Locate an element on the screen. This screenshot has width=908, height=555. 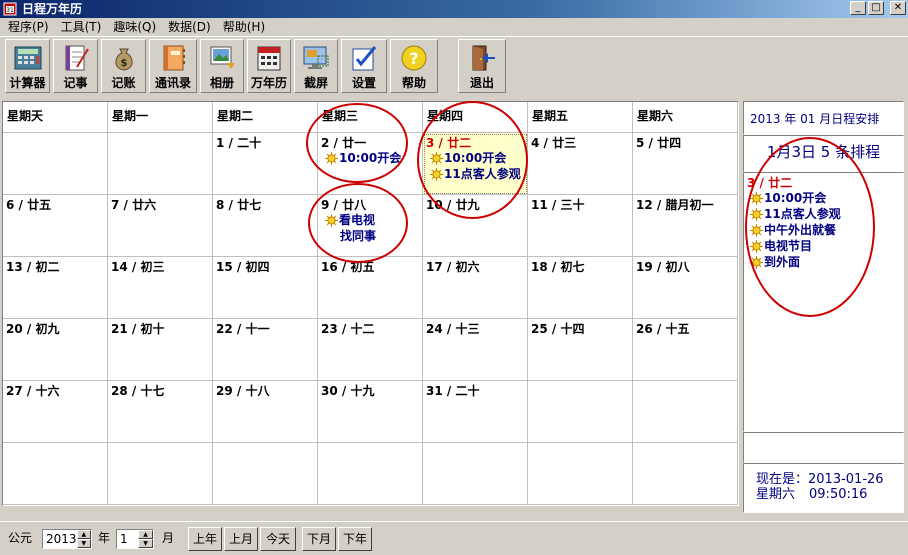
prev-year-button: 上年 is located at coordinates (205, 539).